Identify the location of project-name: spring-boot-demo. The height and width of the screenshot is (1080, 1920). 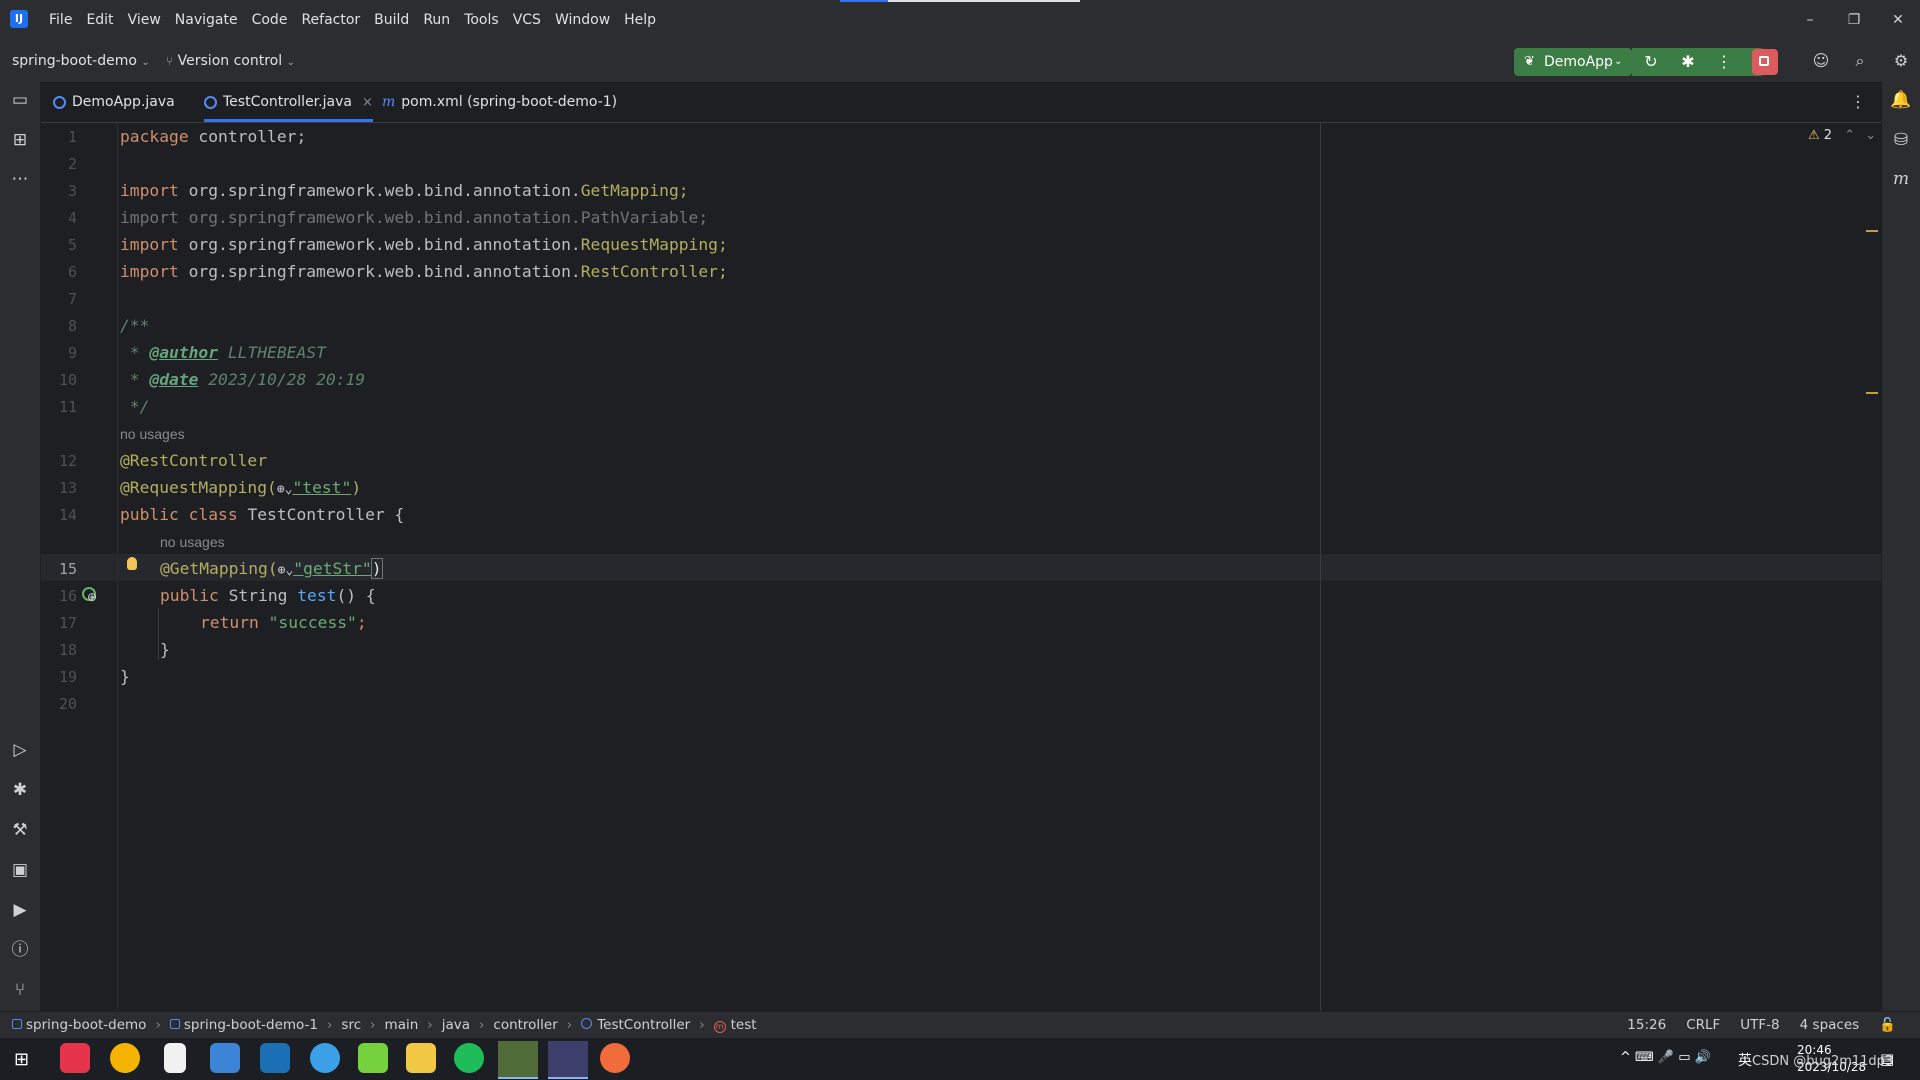
(74, 61).